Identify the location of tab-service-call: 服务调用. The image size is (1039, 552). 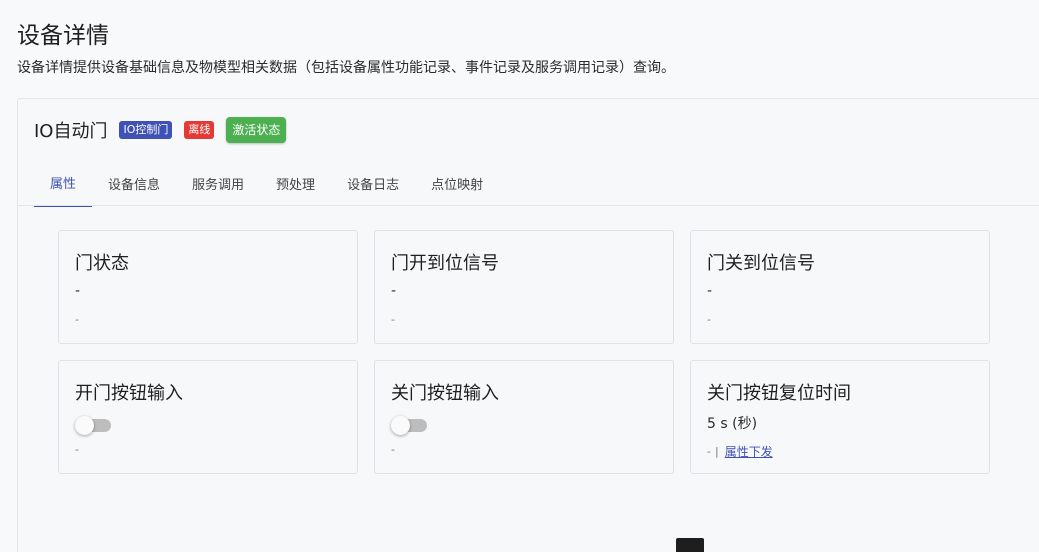
(218, 183).